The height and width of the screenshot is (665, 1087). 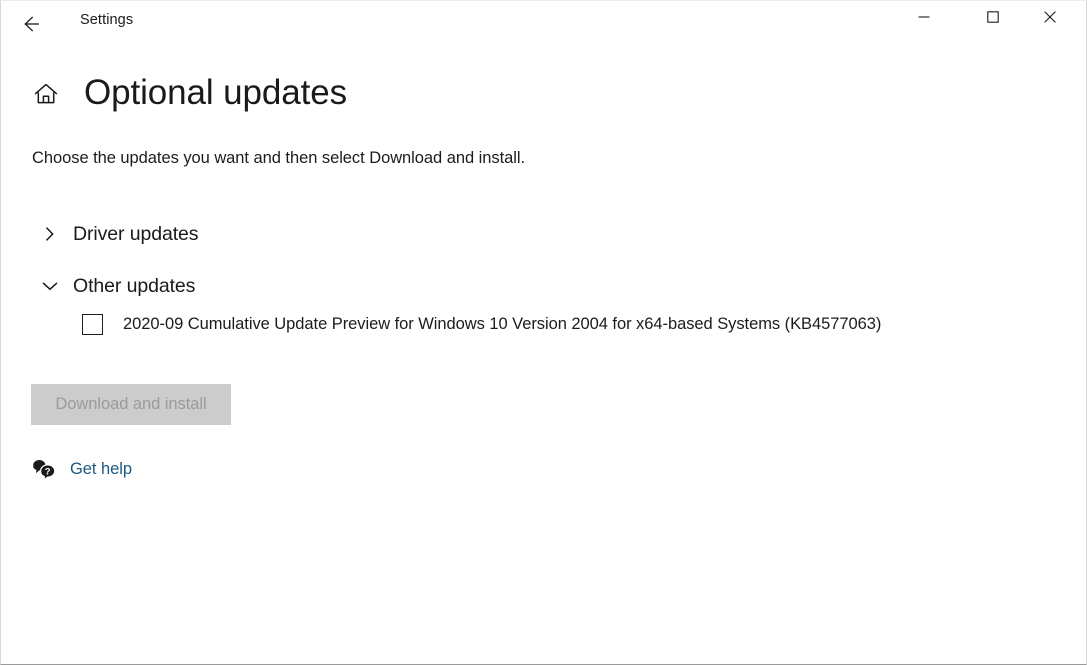 What do you see at coordinates (216, 92) in the screenshot?
I see `page-title: Optional updates` at bounding box center [216, 92].